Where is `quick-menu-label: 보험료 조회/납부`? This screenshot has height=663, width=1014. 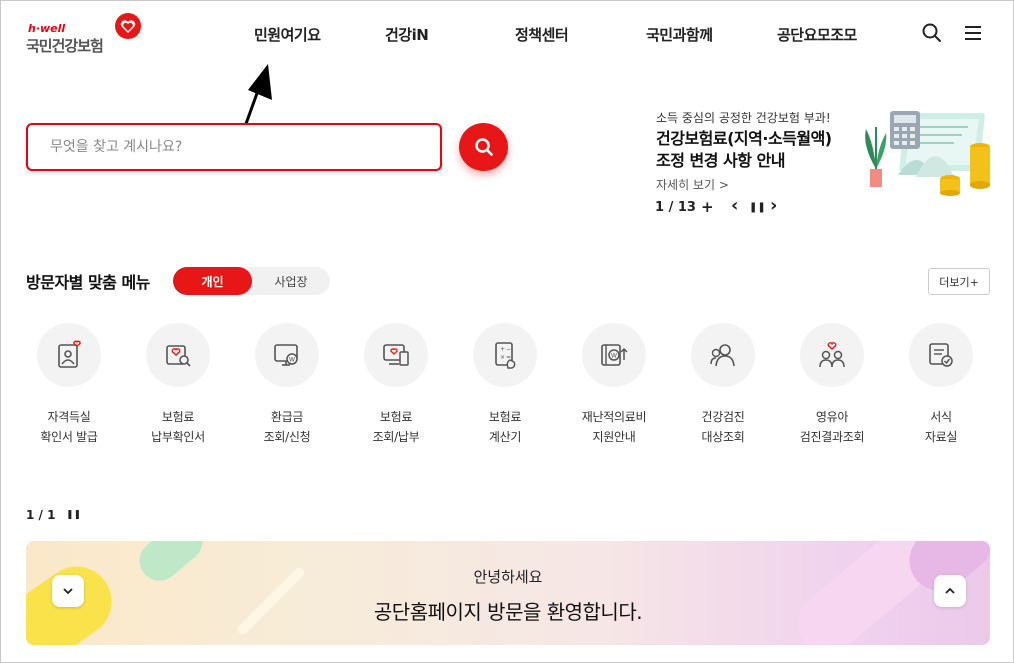 quick-menu-label: 보험료 조회/납부 is located at coordinates (396, 427).